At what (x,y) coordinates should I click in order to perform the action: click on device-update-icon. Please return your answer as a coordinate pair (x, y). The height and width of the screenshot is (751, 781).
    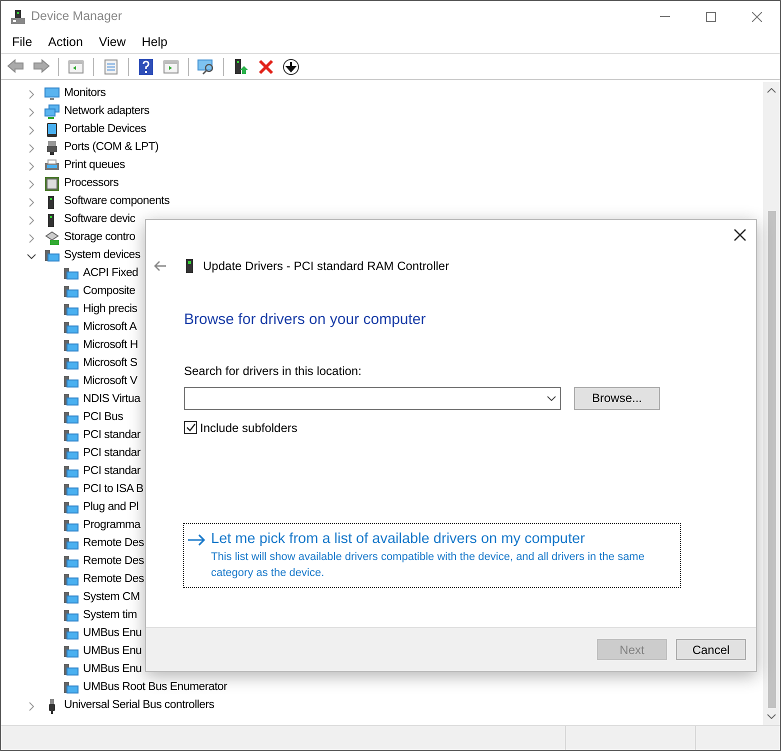
    Looking at the image, I should click on (241, 67).